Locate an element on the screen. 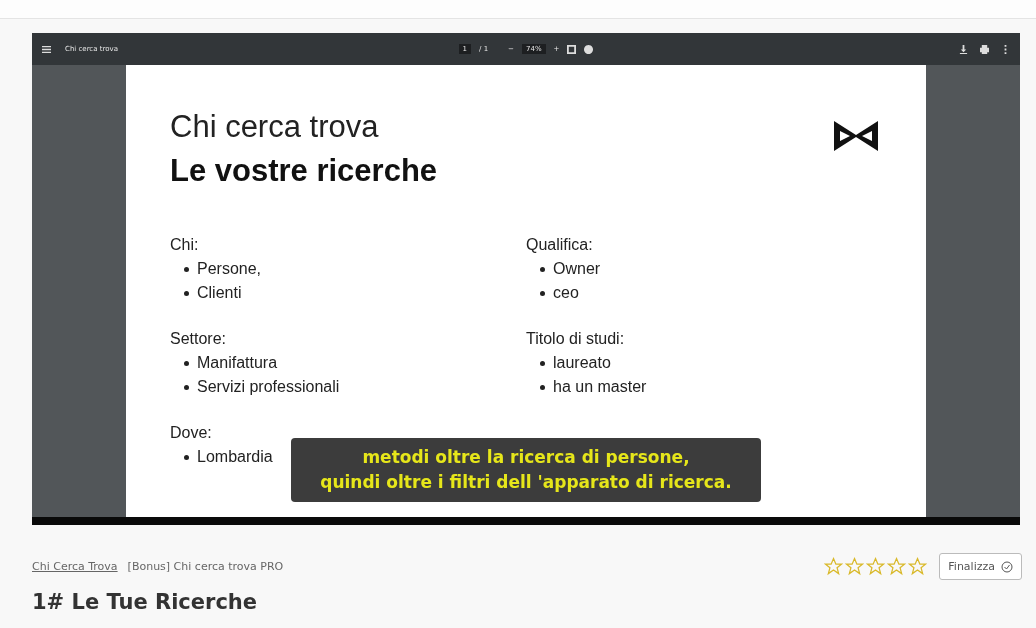 This screenshot has height=628, width=1036. criteria-item: Persone, is located at coordinates (229, 269).